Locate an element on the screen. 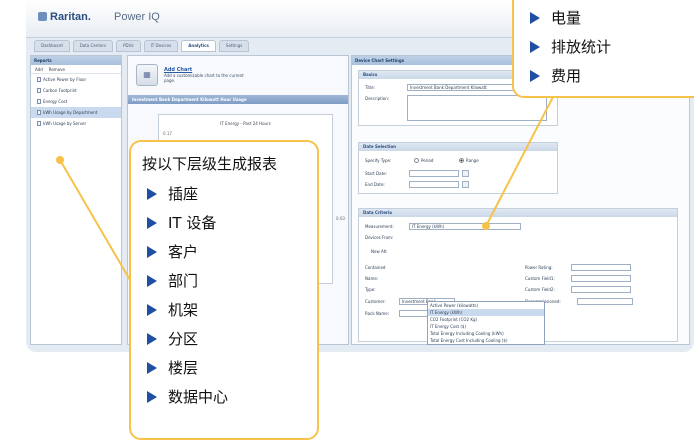 The height and width of the screenshot is (442, 694). list-item-label: 数据中心 is located at coordinates (198, 397).